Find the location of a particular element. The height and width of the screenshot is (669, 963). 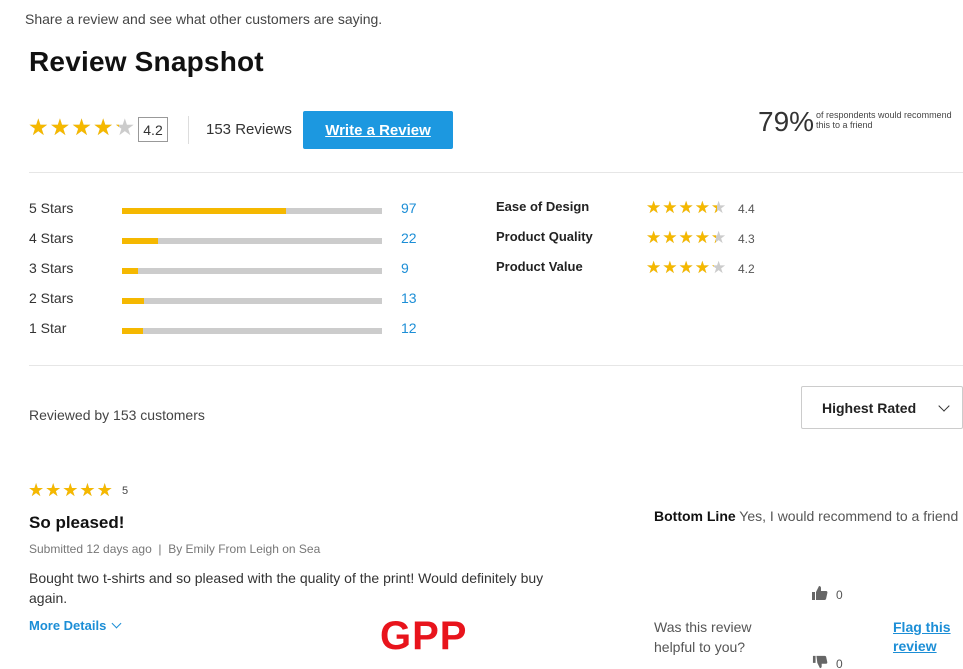

histogram-row: 1 Star 12 is located at coordinates (229, 330).